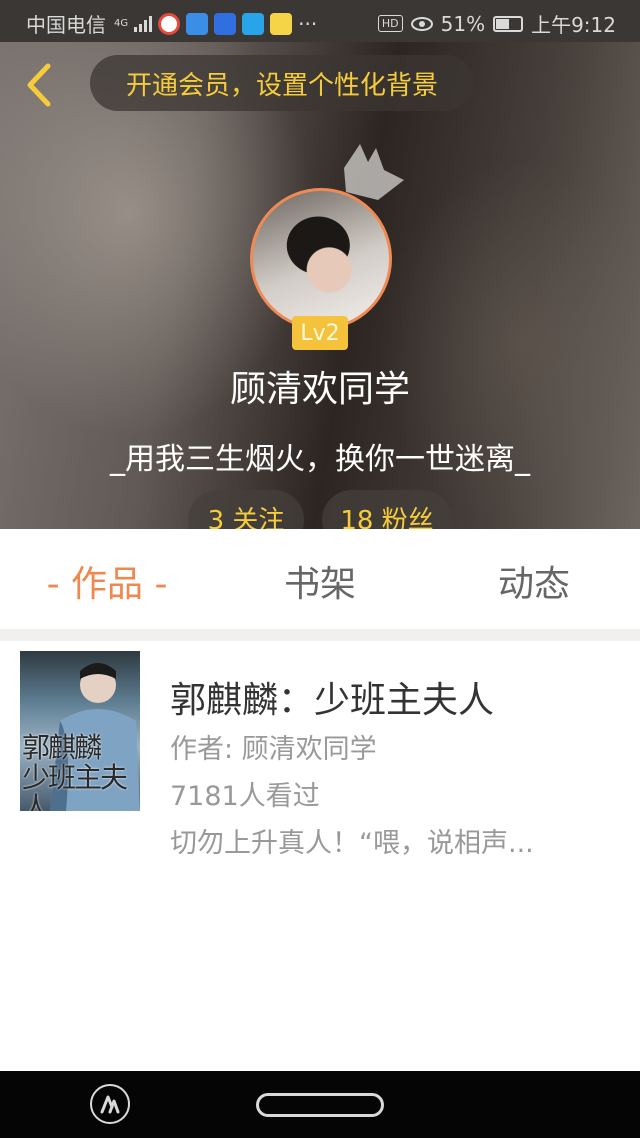 This screenshot has width=640, height=1138. Describe the element at coordinates (320, 459) in the screenshot. I see `user-signature: _用我三生烟火，换你一世迷离_` at that location.